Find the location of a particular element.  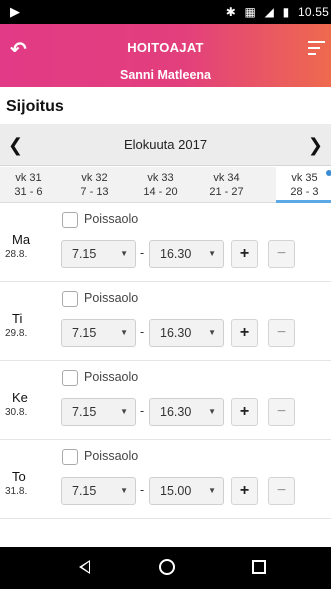

month-label: Elokuuta 2017 is located at coordinates (165, 144).